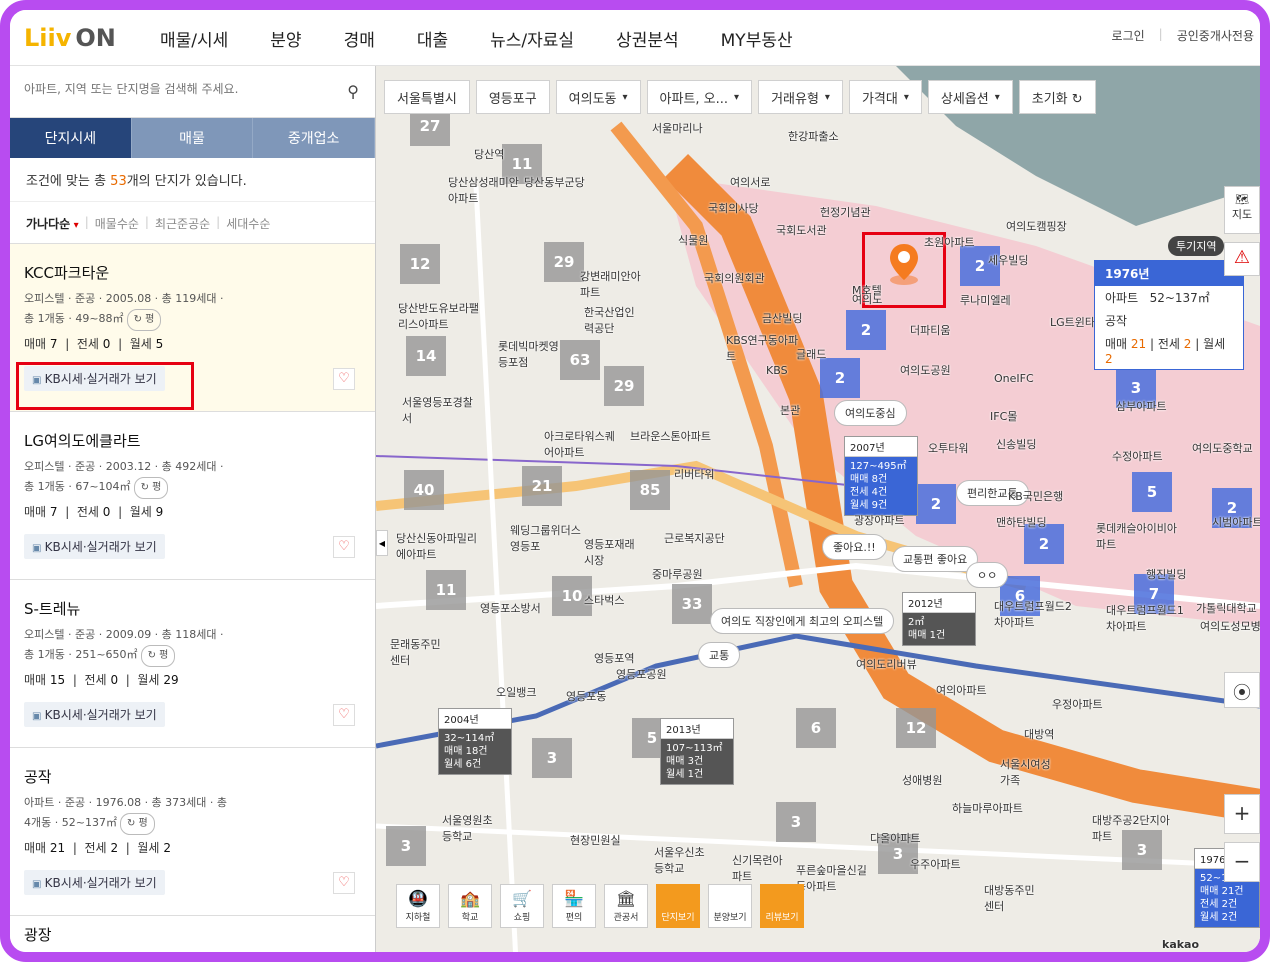 The width and height of the screenshot is (1270, 962). What do you see at coordinates (626, 906) in the screenshot?
I see `government-button: 🏛 관공서` at bounding box center [626, 906].